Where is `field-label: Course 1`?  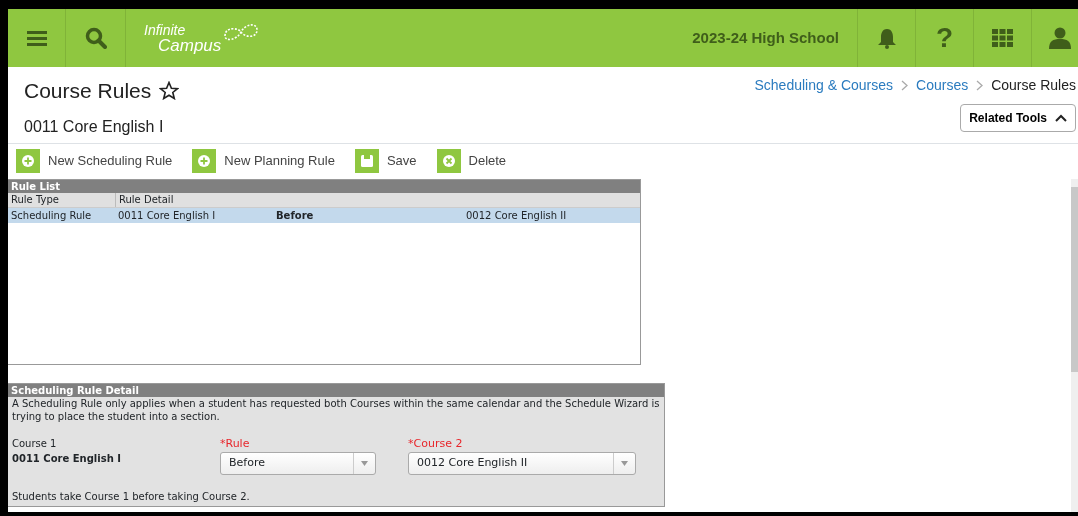
field-label: Course 1 is located at coordinates (35, 443).